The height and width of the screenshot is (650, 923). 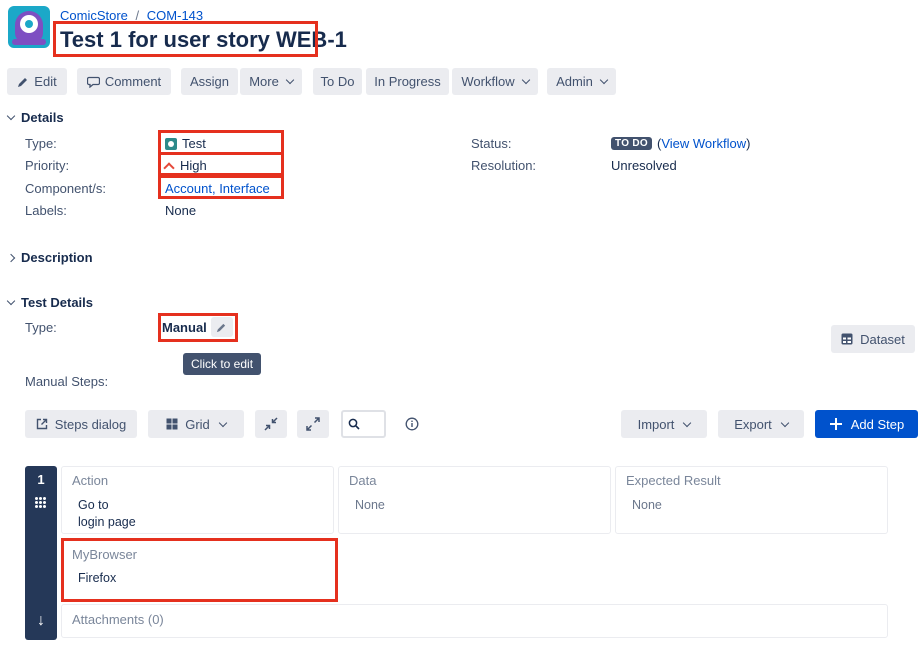 What do you see at coordinates (656, 424) in the screenshot?
I see `import-label: Import` at bounding box center [656, 424].